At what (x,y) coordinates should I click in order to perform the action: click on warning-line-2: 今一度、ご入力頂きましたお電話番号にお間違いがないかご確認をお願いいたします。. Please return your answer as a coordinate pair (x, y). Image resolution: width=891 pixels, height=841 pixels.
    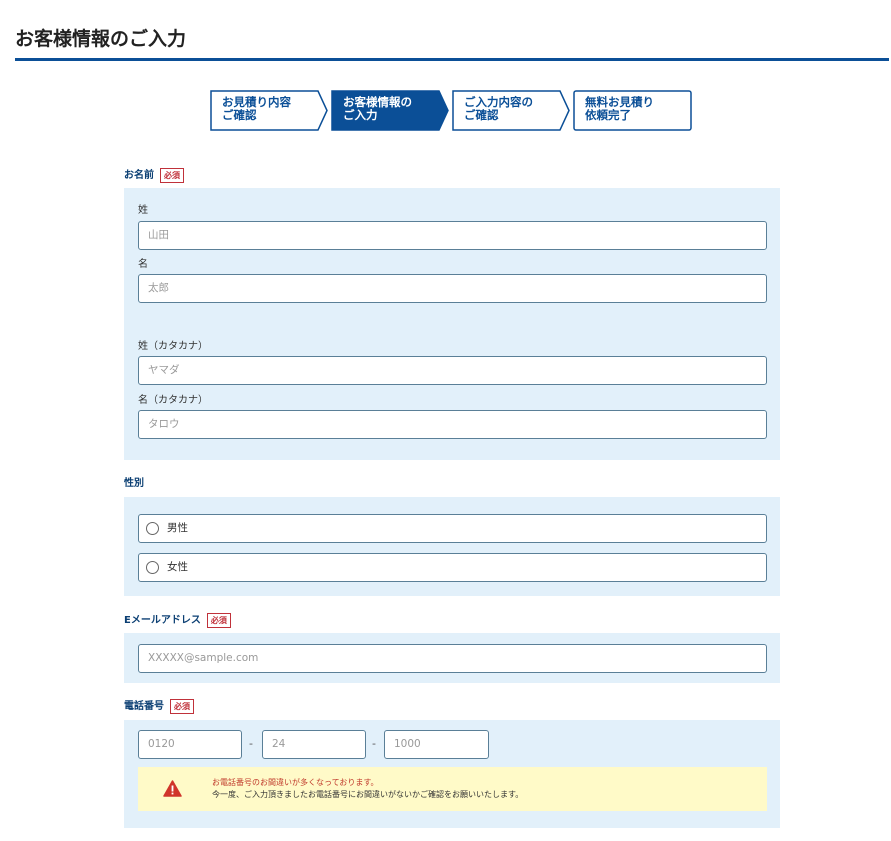
    Looking at the image, I should click on (368, 794).